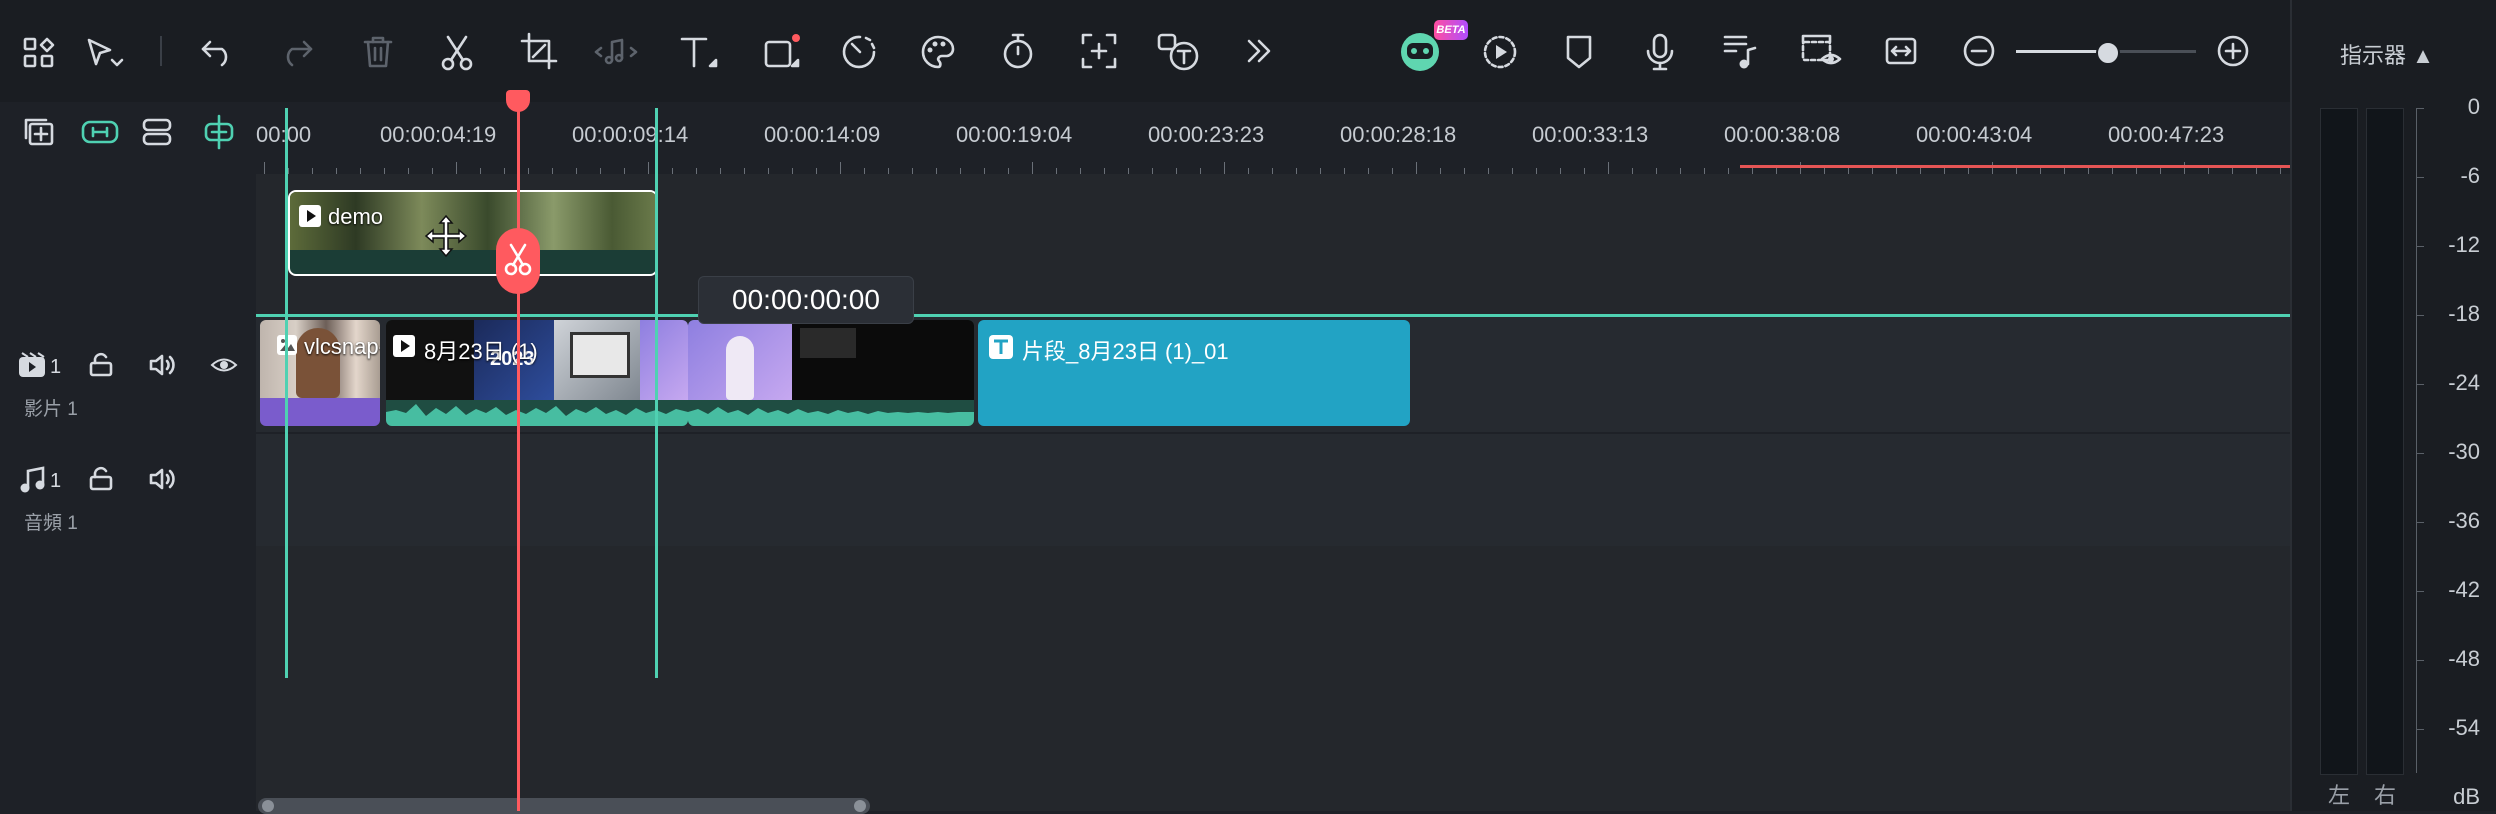 This screenshot has width=2496, height=814. What do you see at coordinates (860, 52) in the screenshot?
I see `speed-icon` at bounding box center [860, 52].